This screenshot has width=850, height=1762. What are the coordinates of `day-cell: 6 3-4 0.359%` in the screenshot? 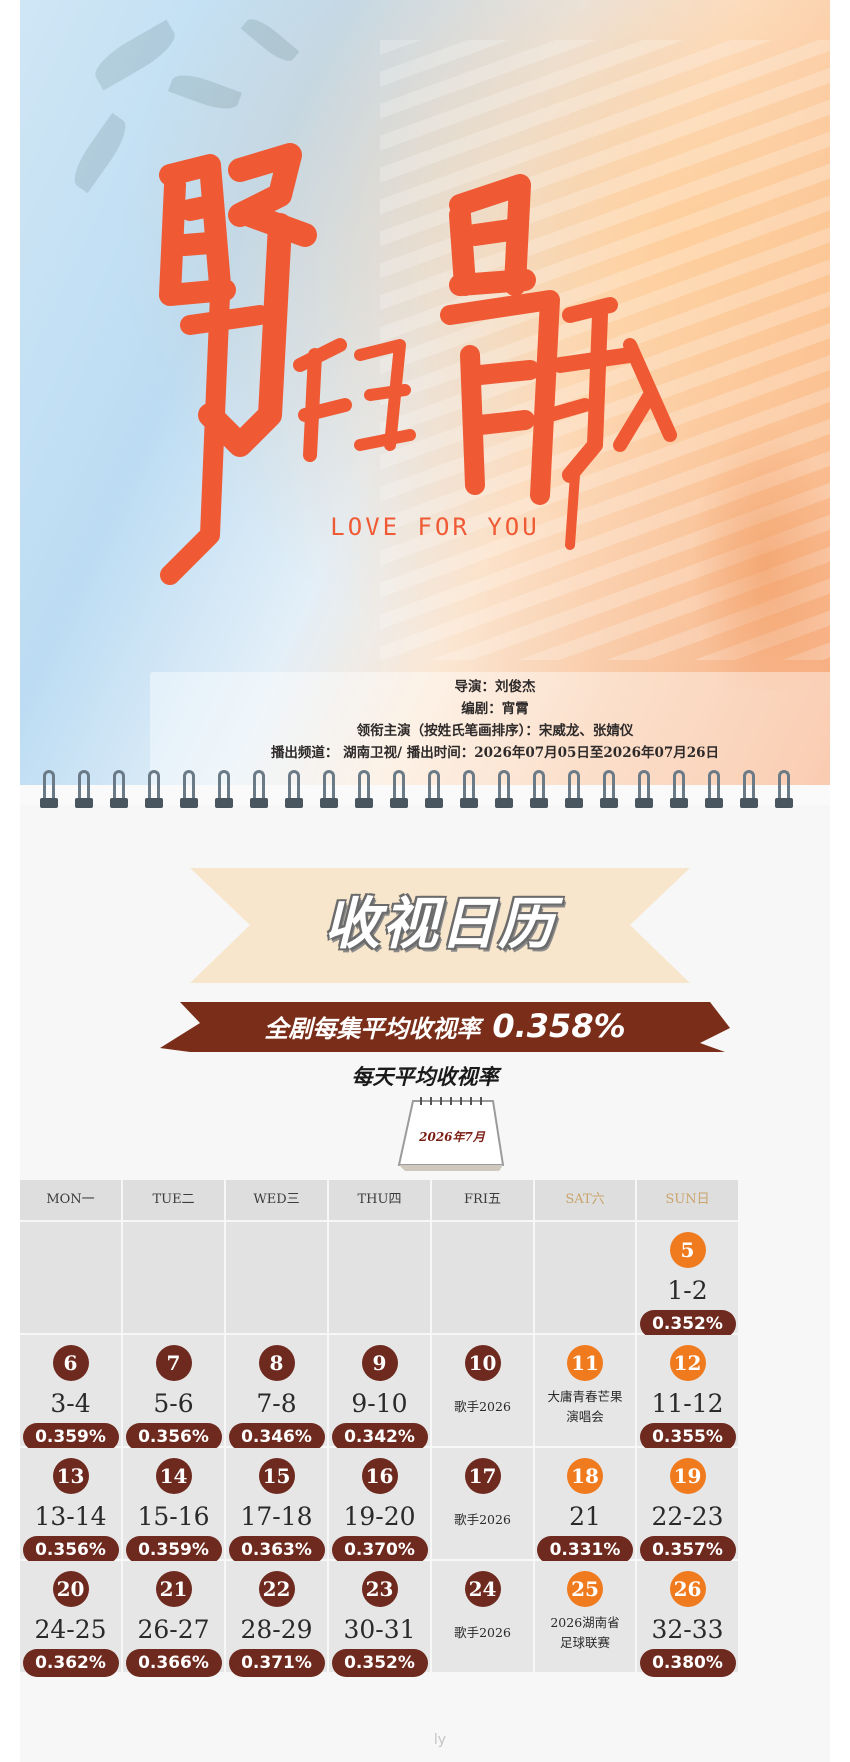 It's located at (70, 1393).